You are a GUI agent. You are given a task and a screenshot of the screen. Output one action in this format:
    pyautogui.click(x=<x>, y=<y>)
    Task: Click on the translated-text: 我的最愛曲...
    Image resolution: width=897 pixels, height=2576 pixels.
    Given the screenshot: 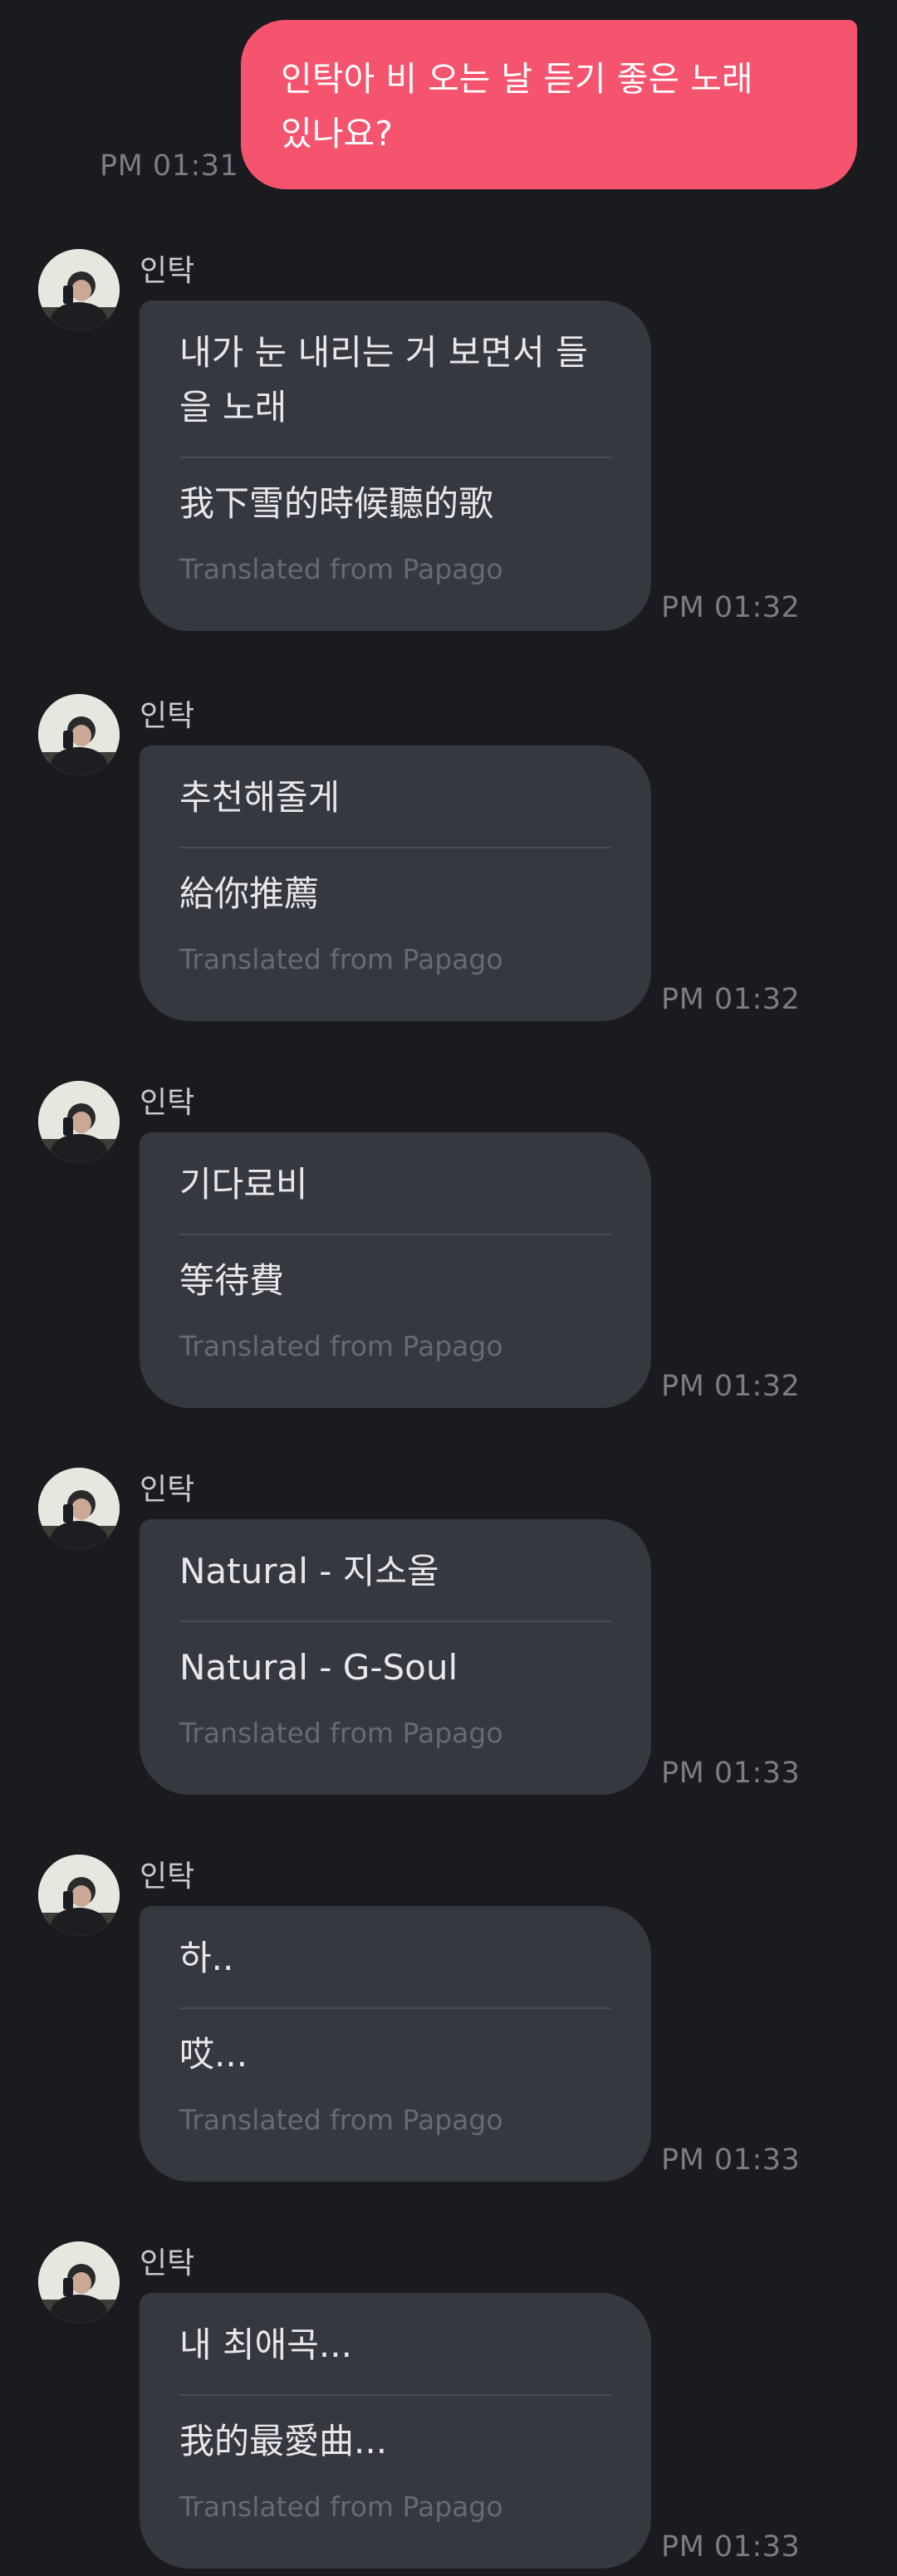 What is the action you would take?
    pyautogui.click(x=283, y=2441)
    